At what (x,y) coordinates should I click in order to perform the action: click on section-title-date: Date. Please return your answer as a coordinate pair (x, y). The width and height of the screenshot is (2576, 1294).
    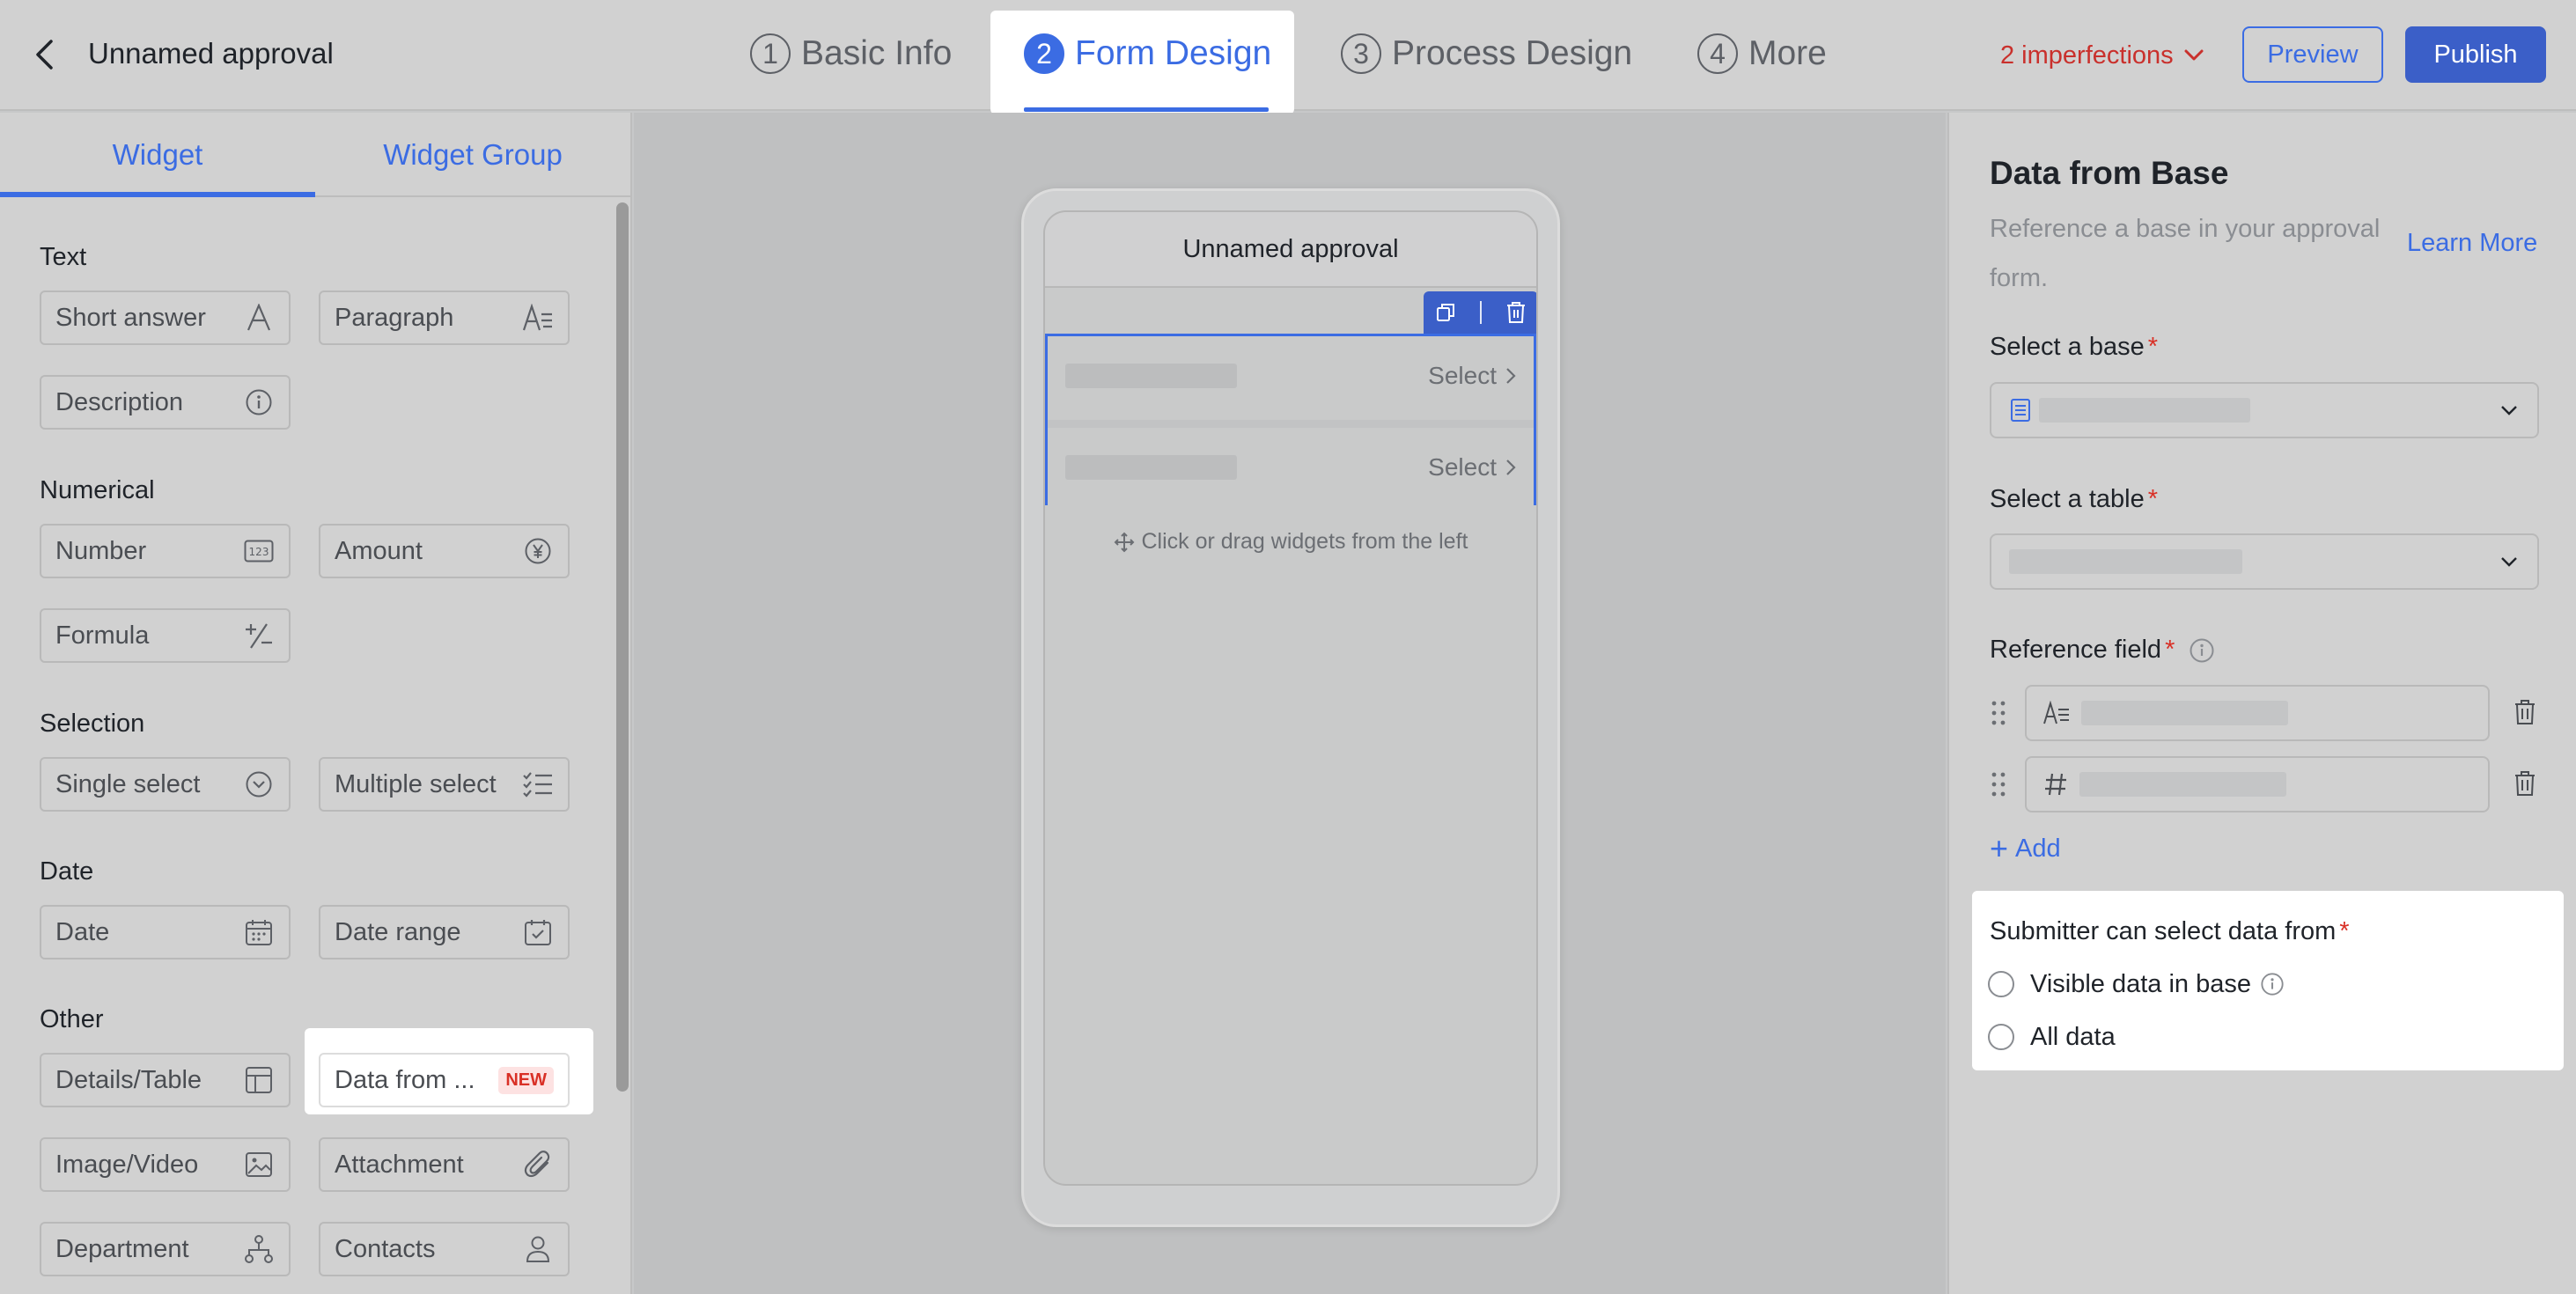
    Looking at the image, I should click on (67, 871).